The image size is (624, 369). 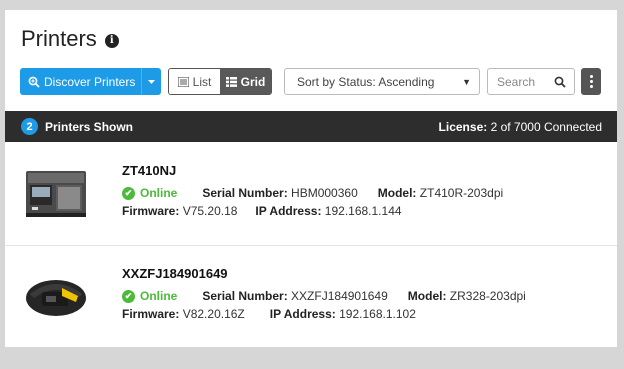 I want to click on serial-value: XXZFJ184901649, so click(x=339, y=296).